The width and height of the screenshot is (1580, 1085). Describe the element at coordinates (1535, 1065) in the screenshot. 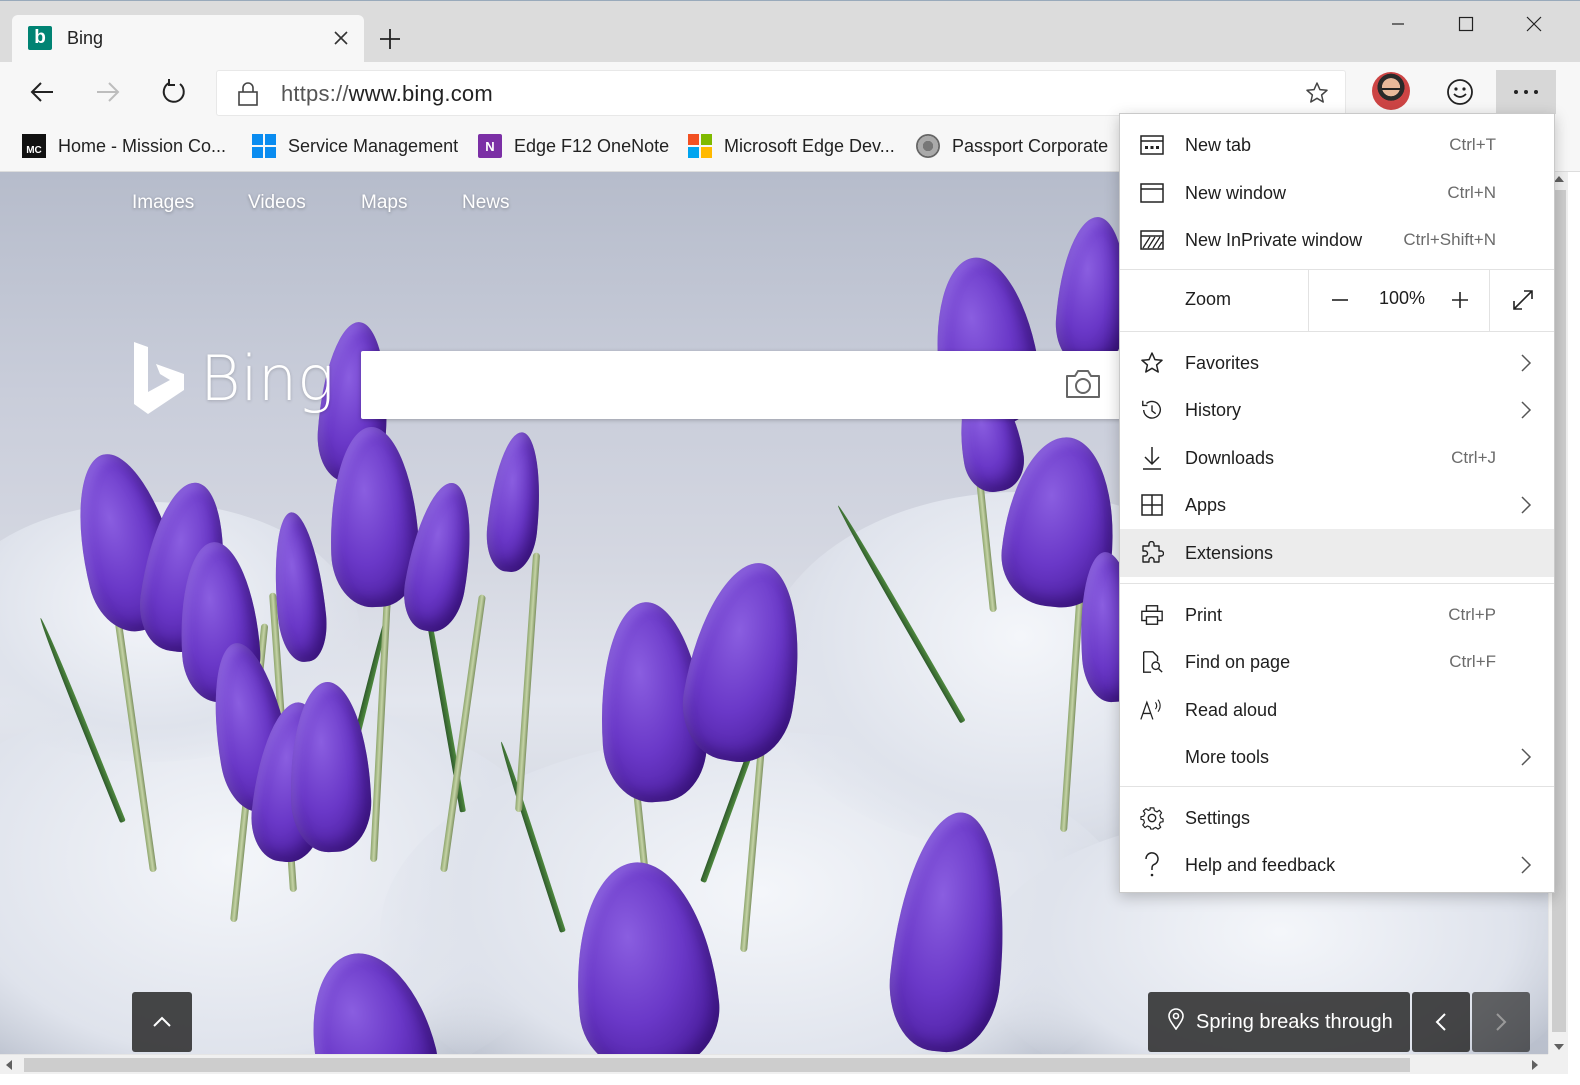

I see `scroll-right-arrow-icon` at that location.